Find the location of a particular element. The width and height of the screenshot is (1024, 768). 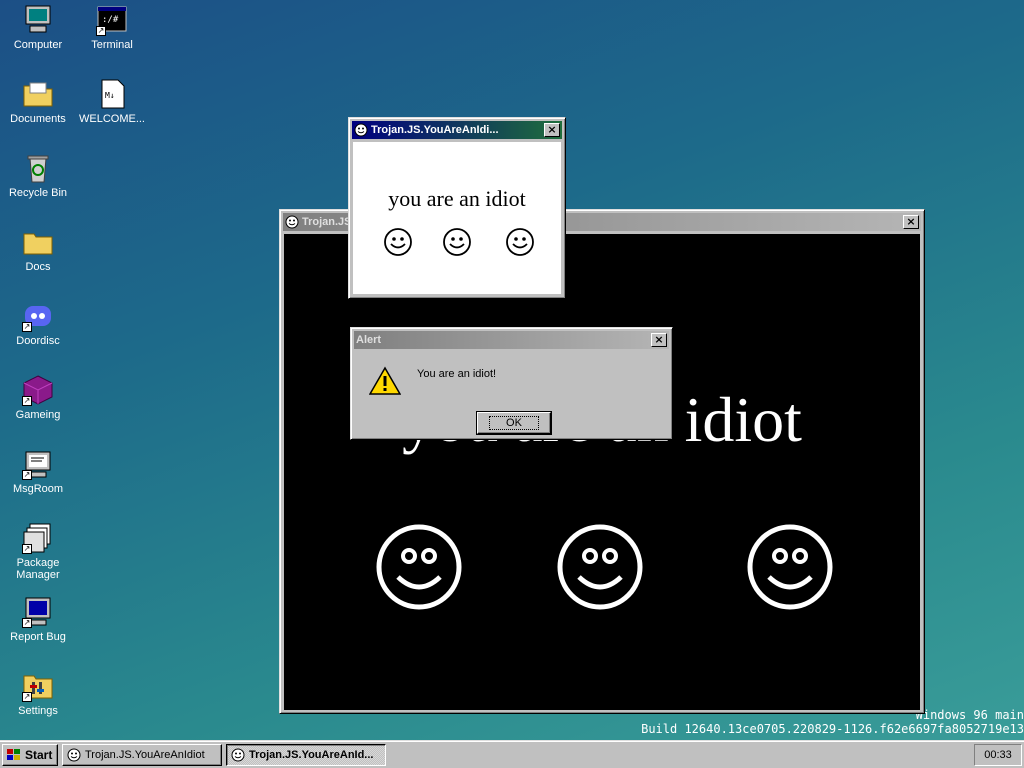

alert-ok-button: OK is located at coordinates (514, 423).